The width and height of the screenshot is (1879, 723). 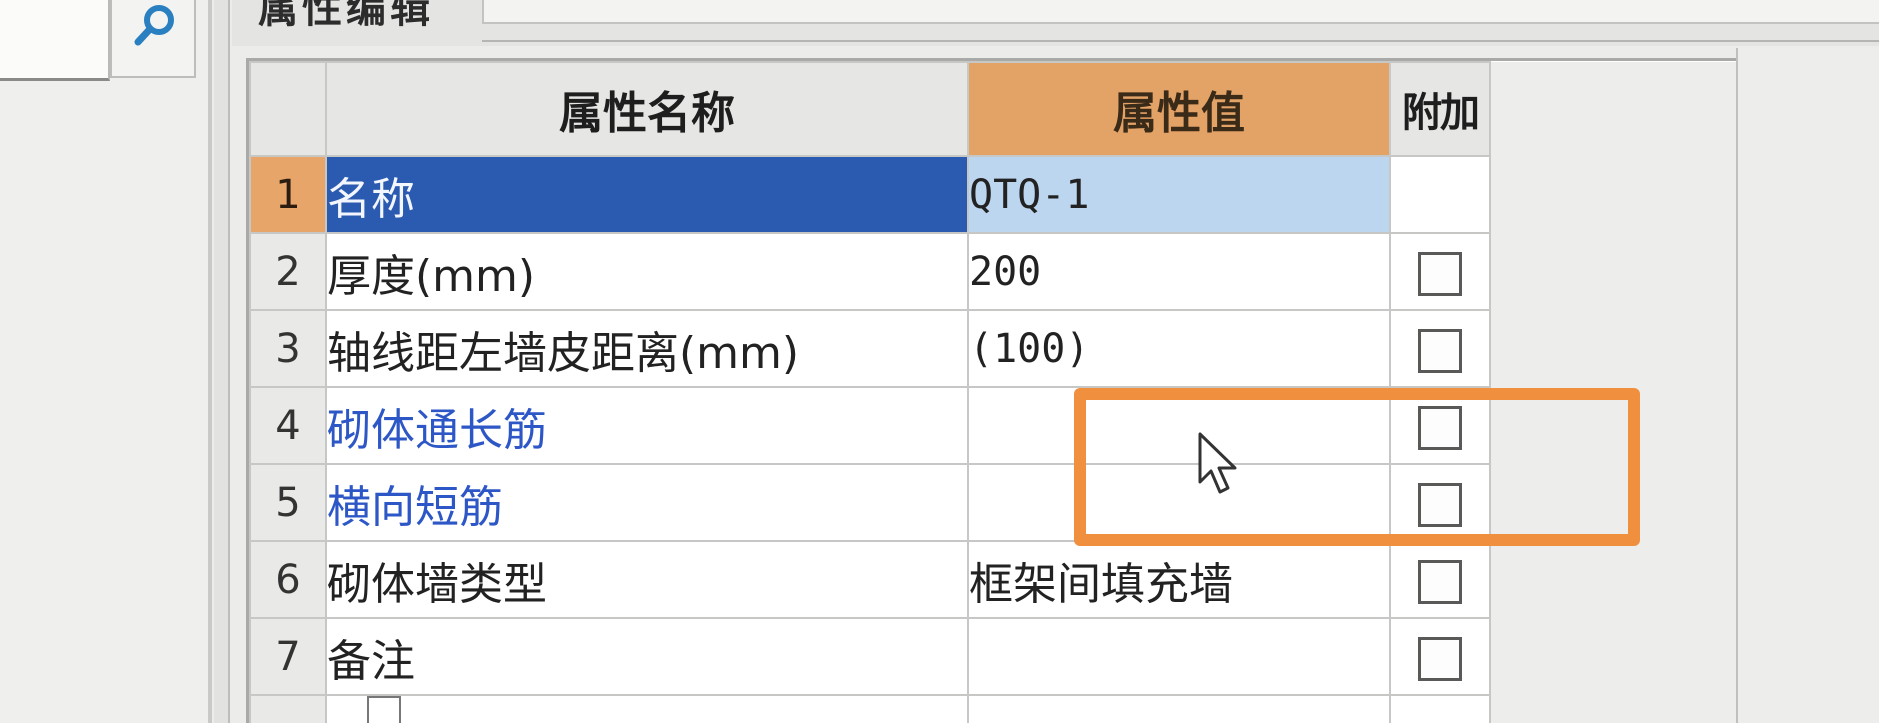 I want to click on right-empty-area, so click(x=1807, y=385).